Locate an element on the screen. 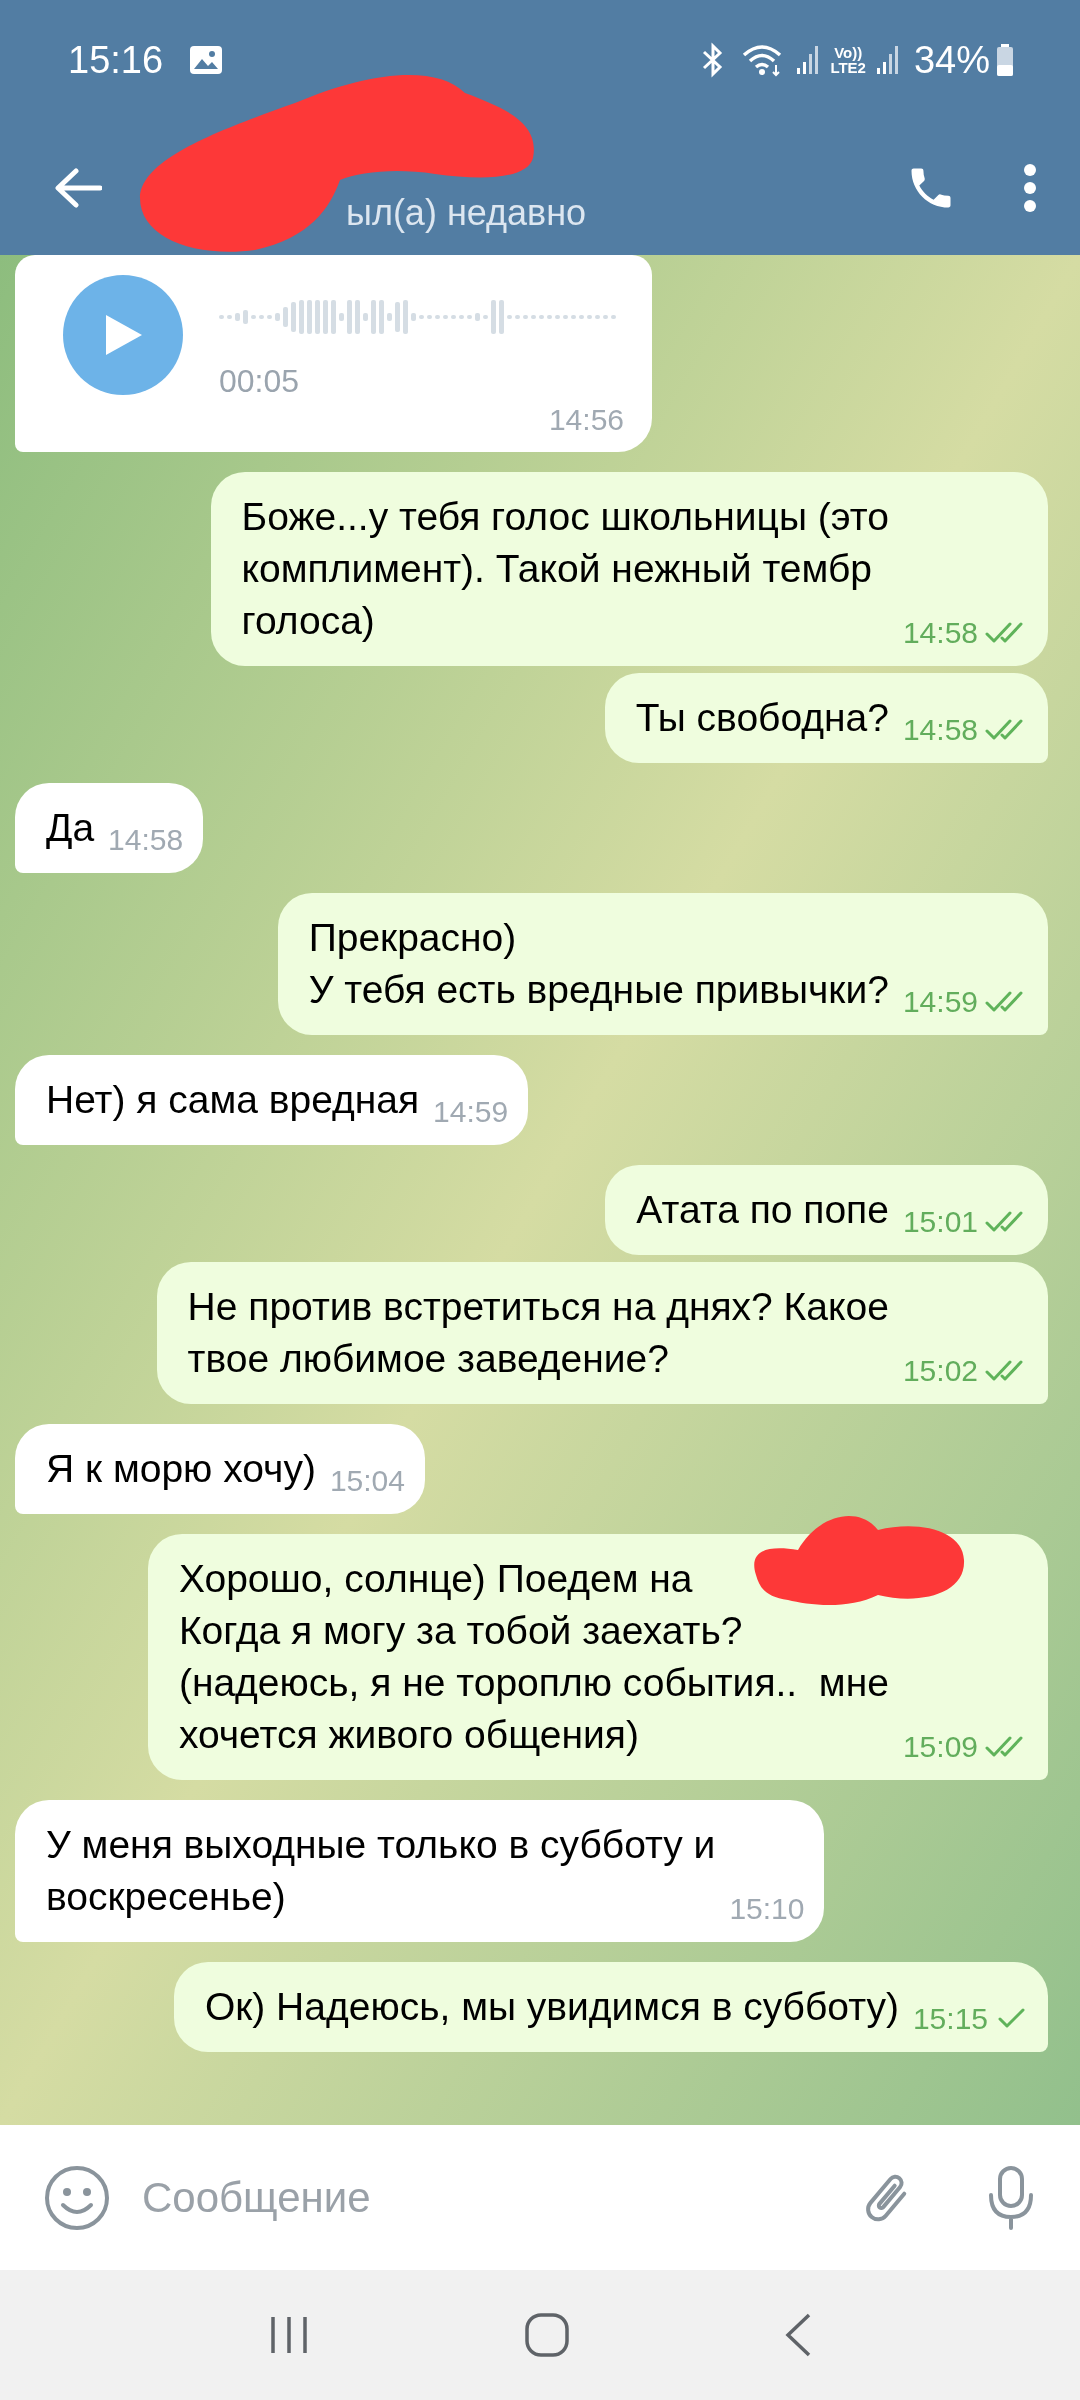 This screenshot has width=1080, height=2400. message-bubble: Хорошо, солнце) Поедем на Когда я могу за тобой заехать? (надеюсь, я не тороплю события.. мне хочется живого общения) 15:09 is located at coordinates (597, 1657).